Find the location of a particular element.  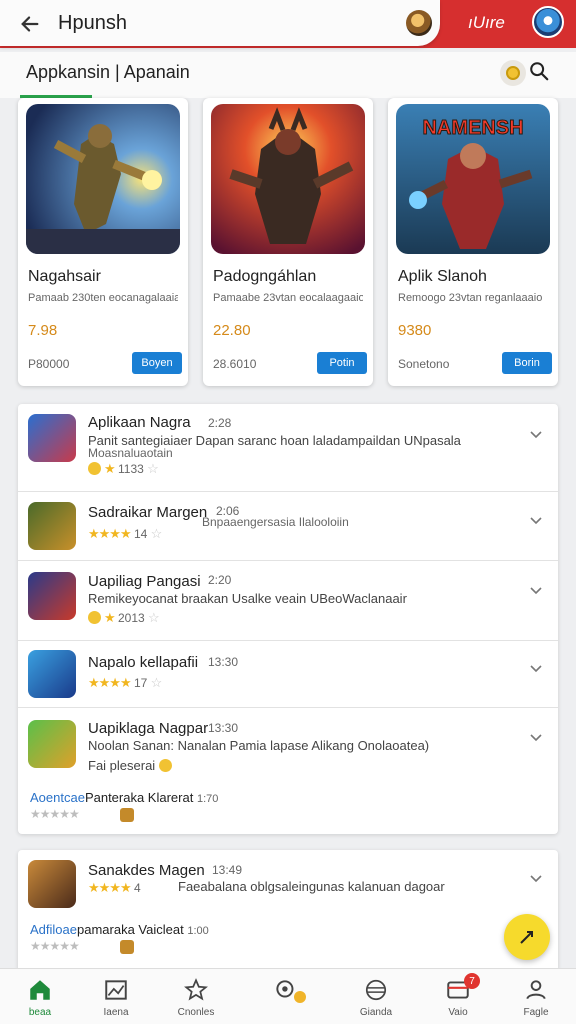

list-item-desc2: Fai pleserai is located at coordinates (131, 765).